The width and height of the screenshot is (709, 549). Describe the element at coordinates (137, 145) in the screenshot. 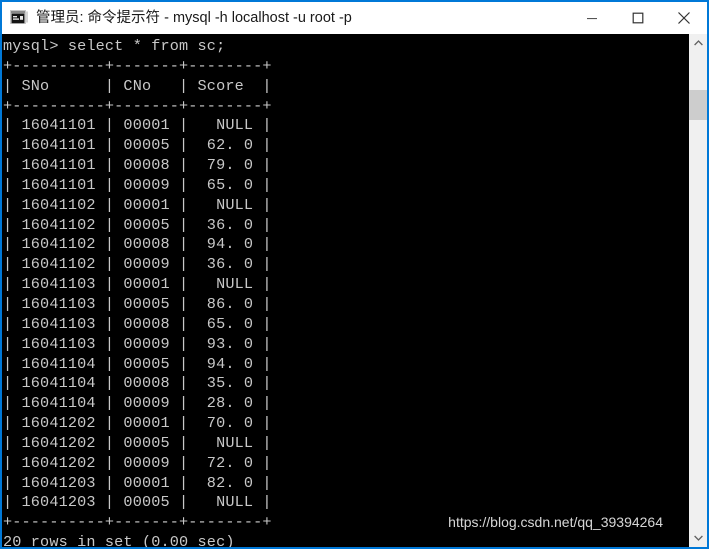

I see `table-row: | 16041101 | 00005 | 62. 0 |` at that location.